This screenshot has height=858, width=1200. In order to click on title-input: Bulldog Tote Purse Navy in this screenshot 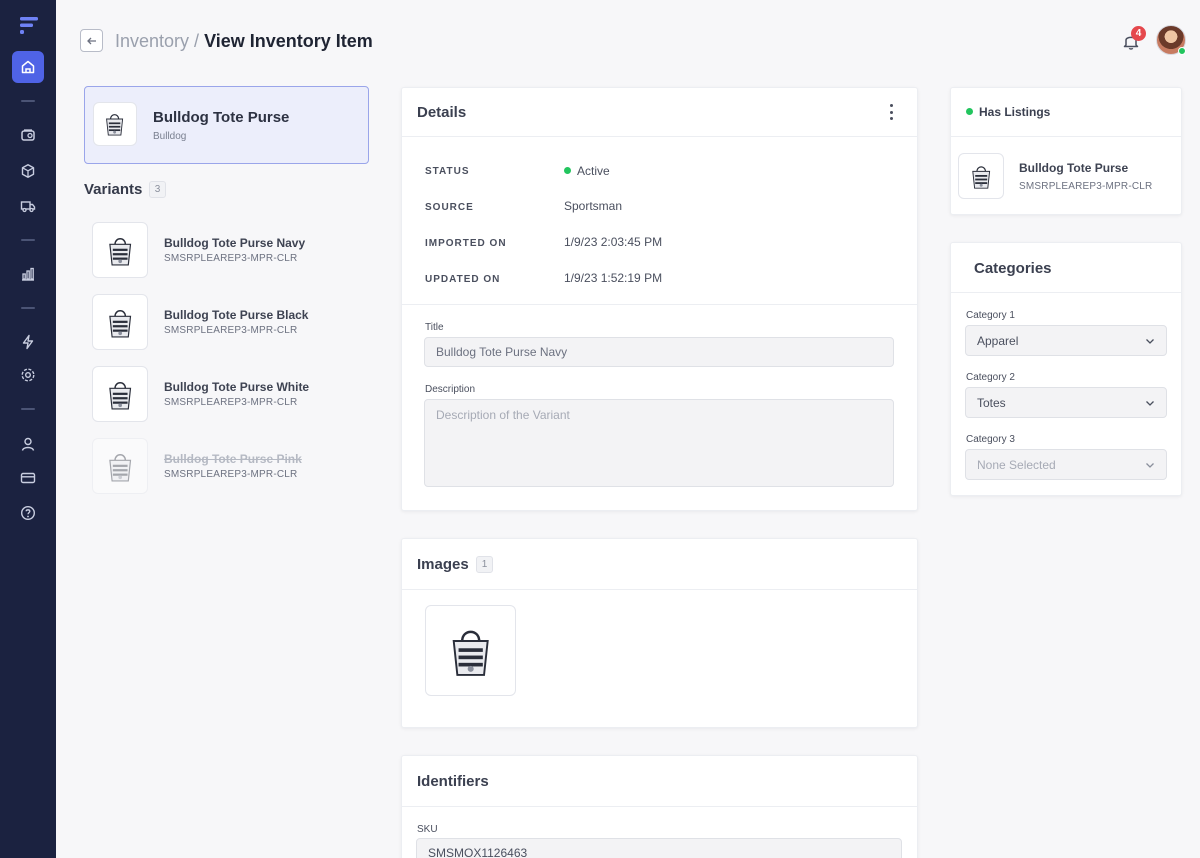, I will do `click(659, 352)`.